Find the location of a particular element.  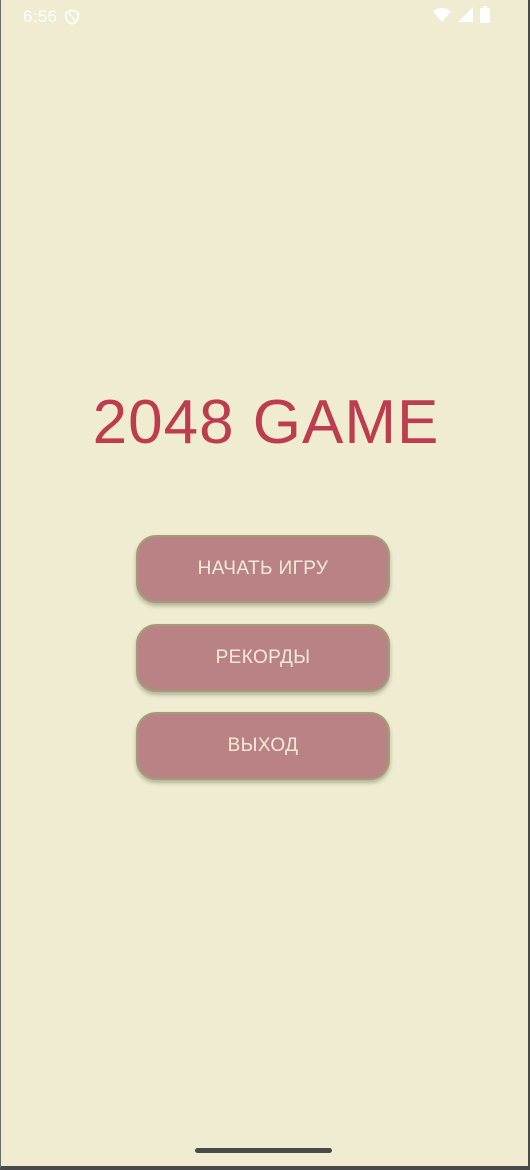

battery-icon is located at coordinates (485, 17).